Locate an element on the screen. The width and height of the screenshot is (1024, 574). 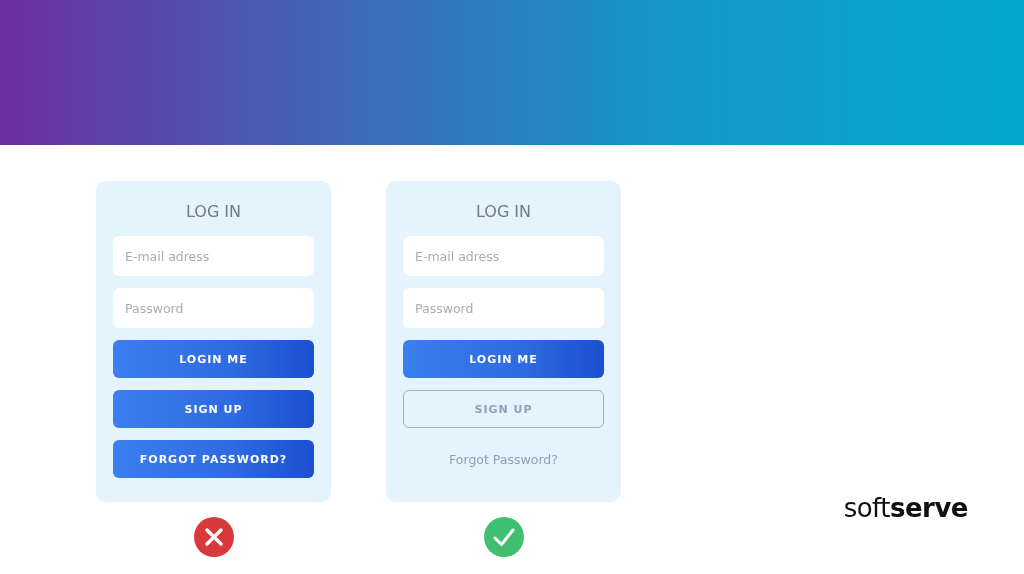
cross-icon is located at coordinates (213, 537).